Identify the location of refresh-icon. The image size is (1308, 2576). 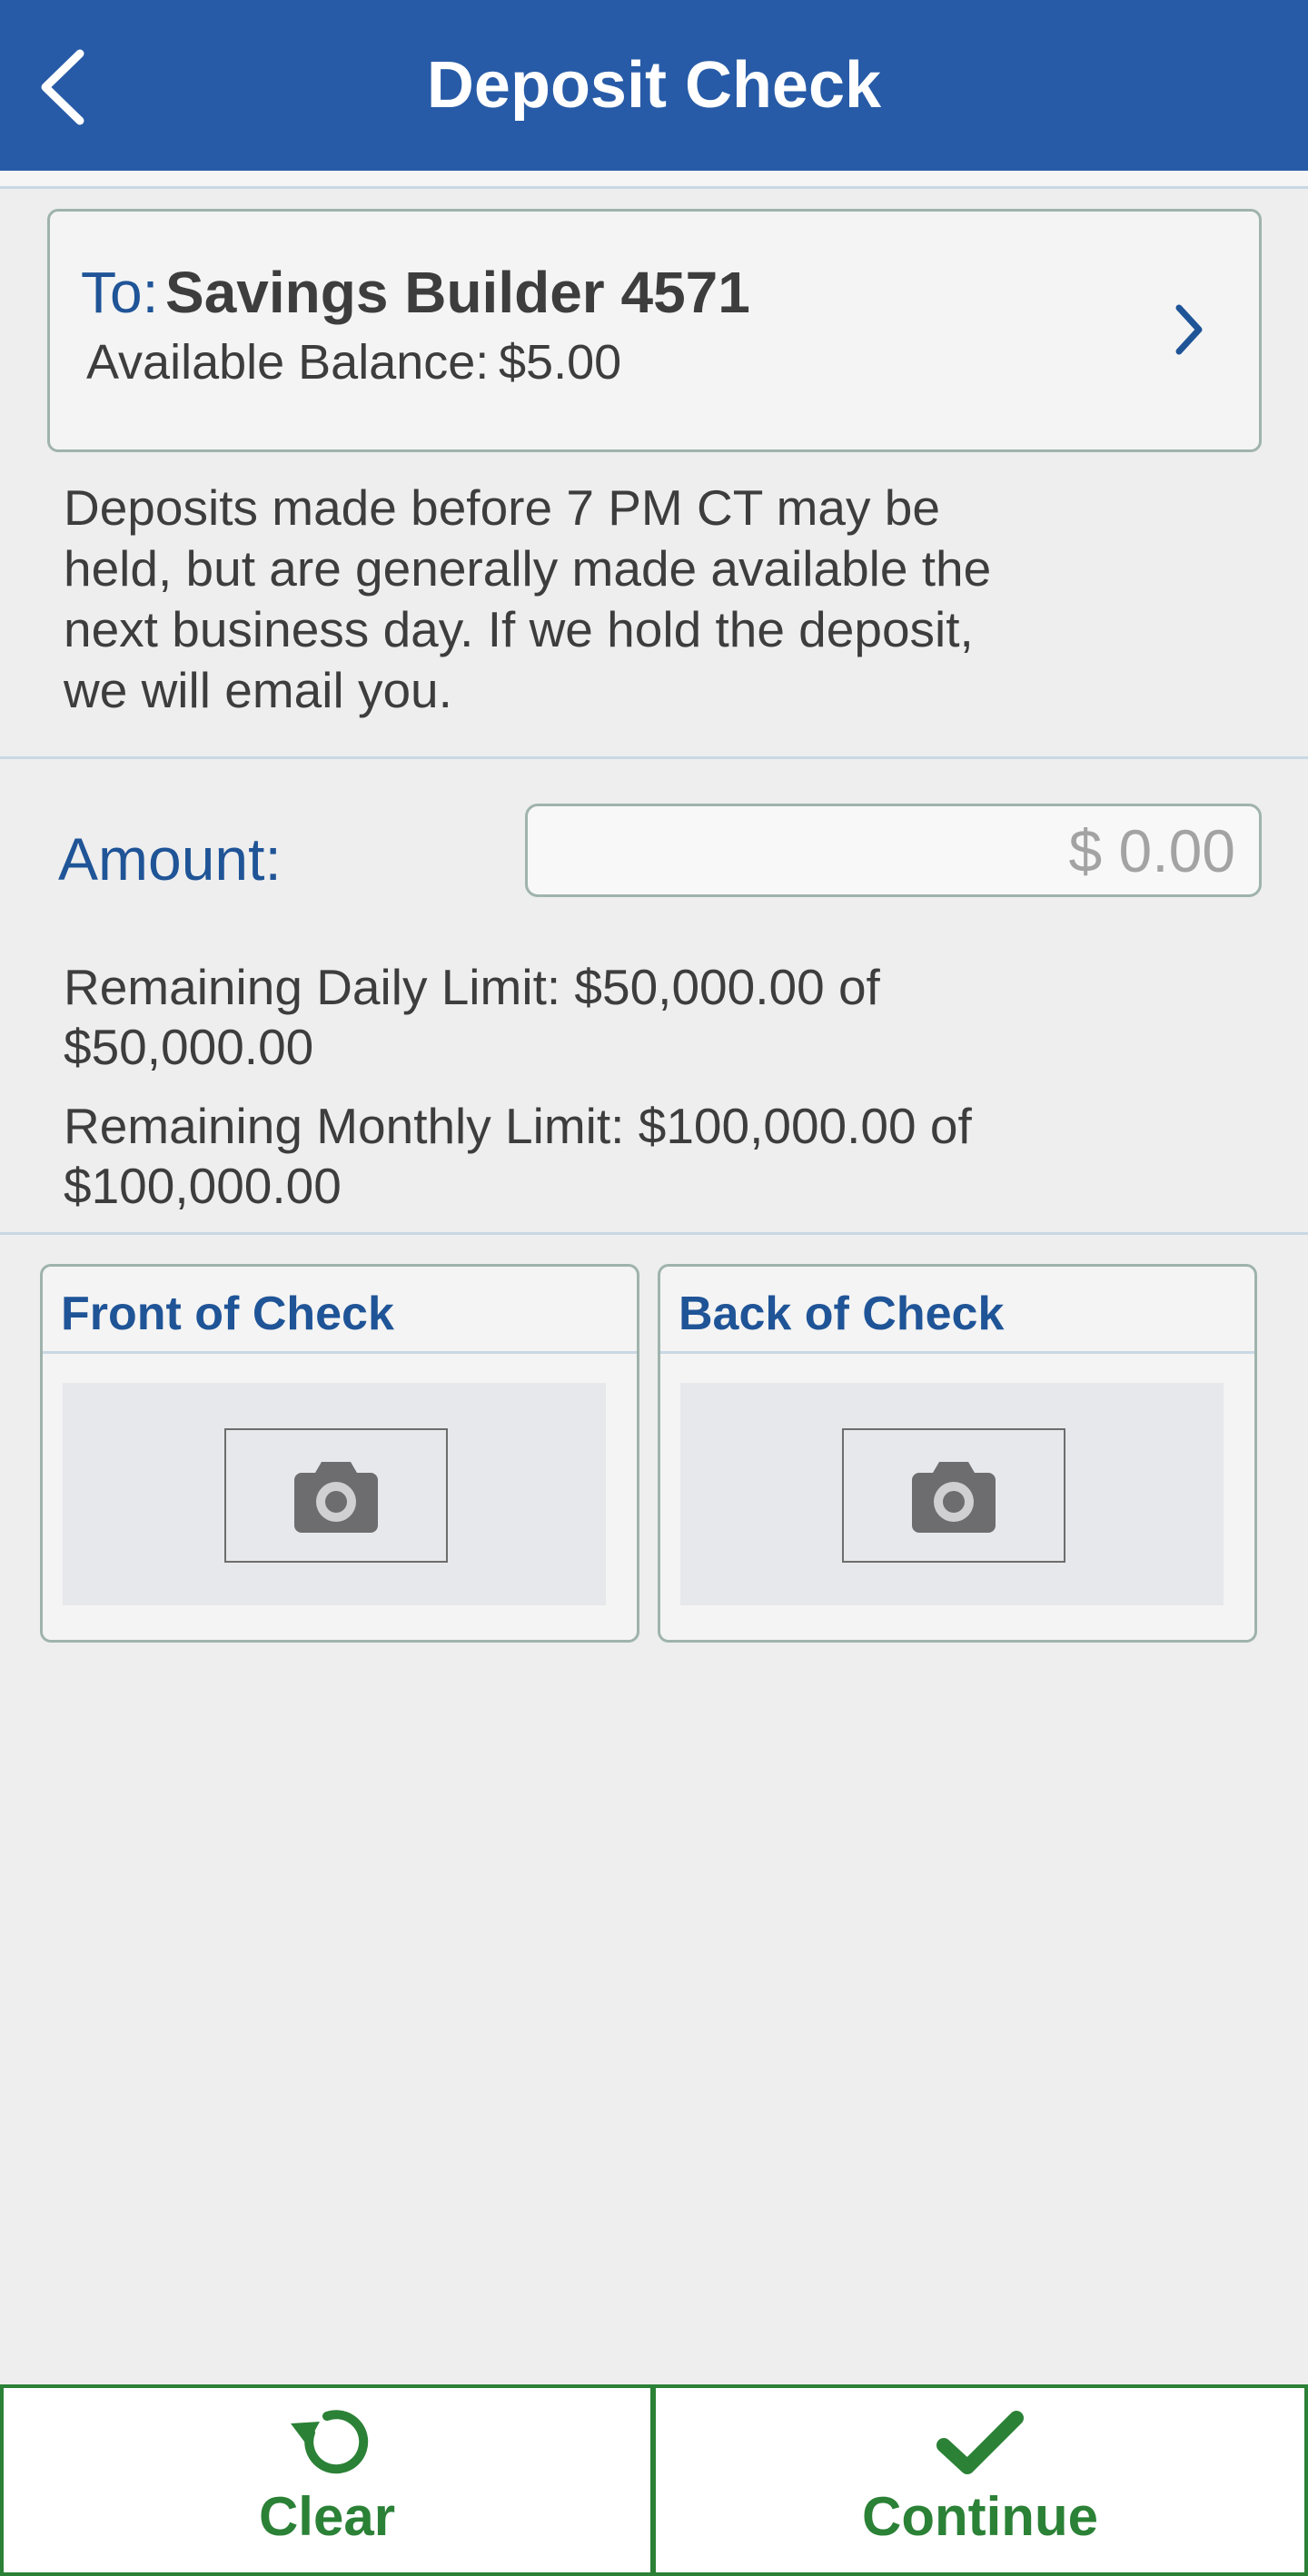
(330, 2442).